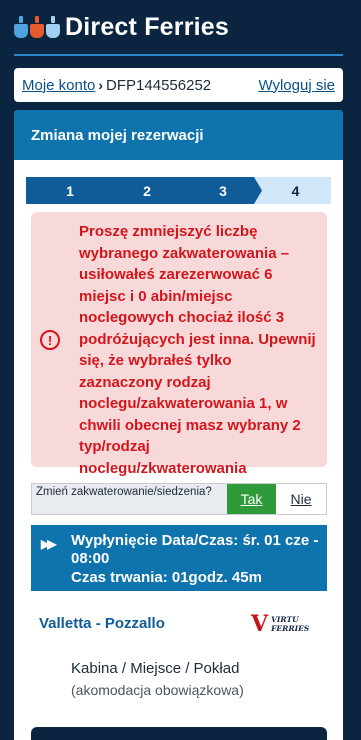  Describe the element at coordinates (155, 540) in the screenshot. I see `departure-label: Wypłynięcie Data/Czas:` at that location.